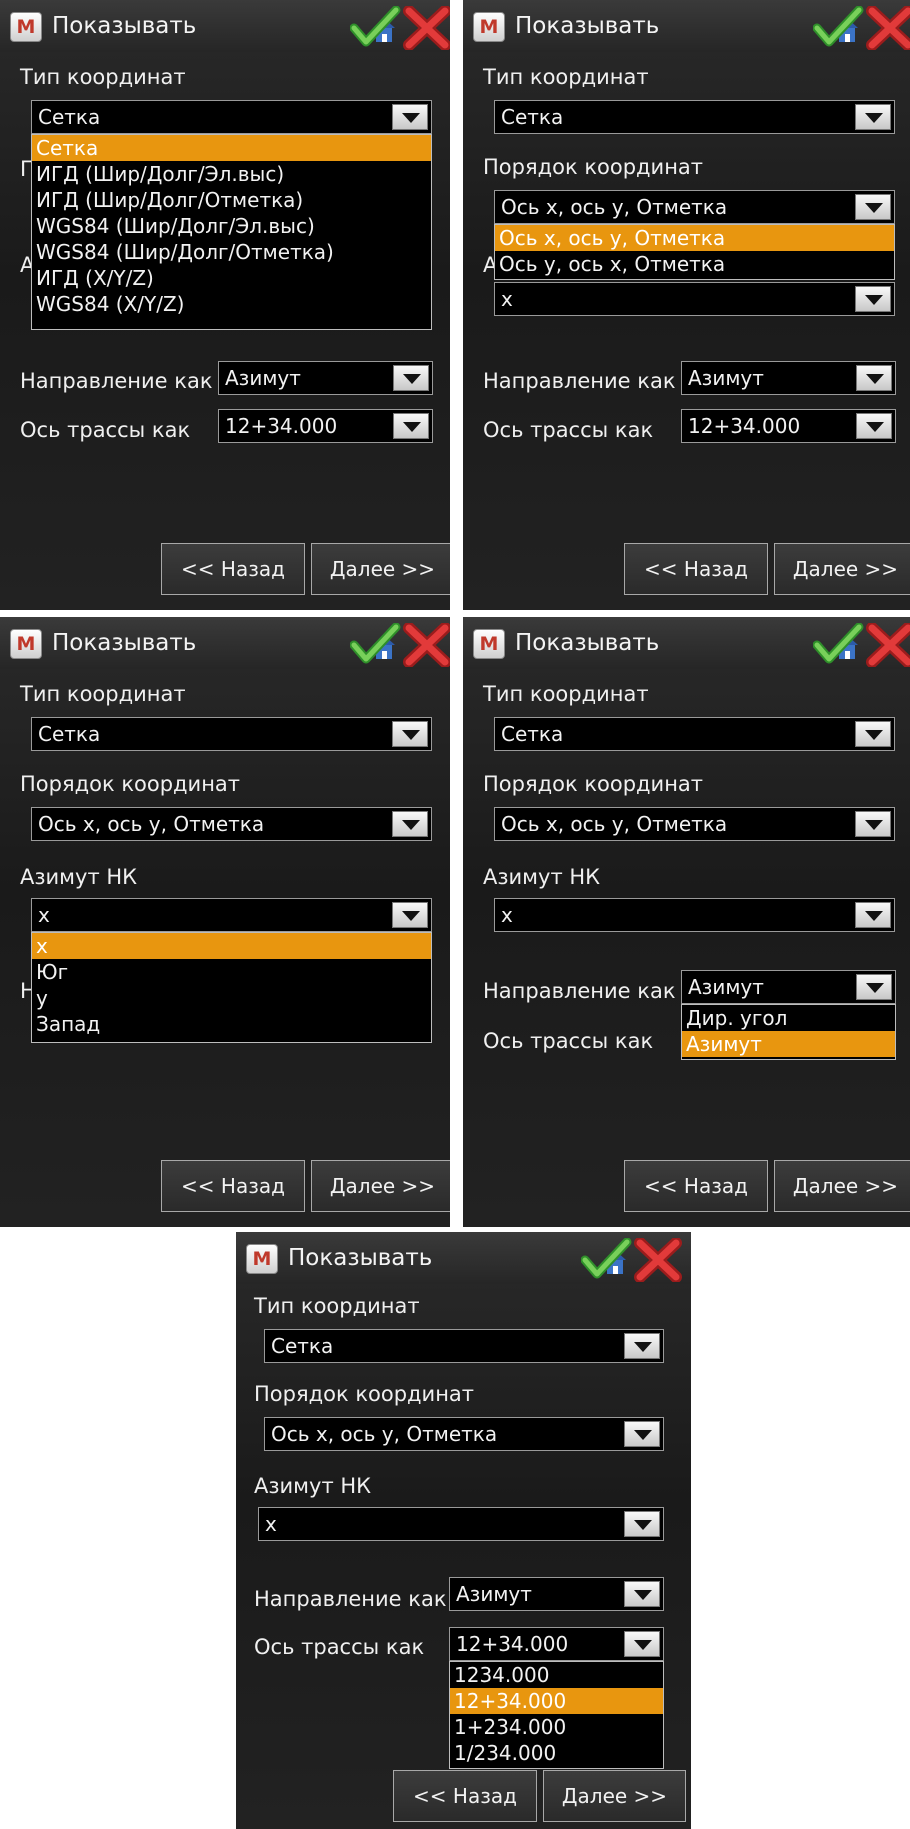  What do you see at coordinates (231, 252) in the screenshot?
I see `dropdown-option: WGS84 (Шир/Долг/Отметка)` at bounding box center [231, 252].